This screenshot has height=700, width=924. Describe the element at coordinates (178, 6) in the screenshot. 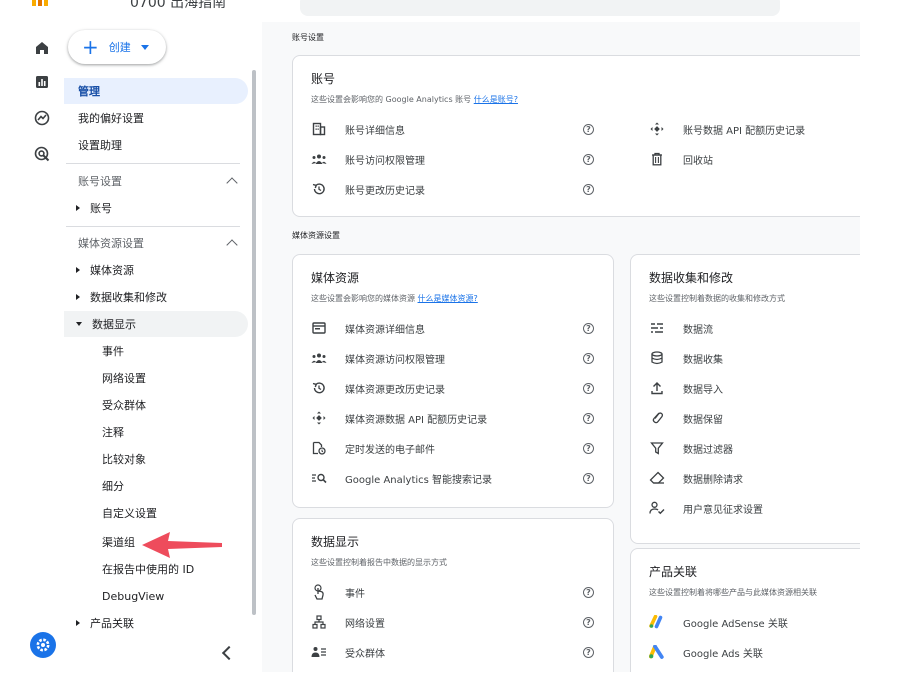

I see `property-title: 0700 出海指南` at that location.